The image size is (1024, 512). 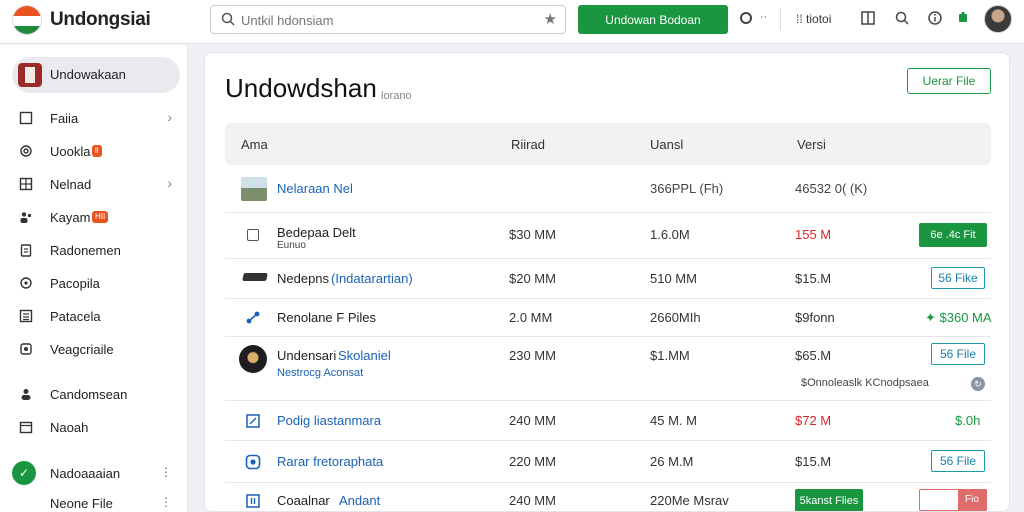 What do you see at coordinates (953, 235) in the screenshot?
I see `row-action-button: 6e .4c Fit` at bounding box center [953, 235].